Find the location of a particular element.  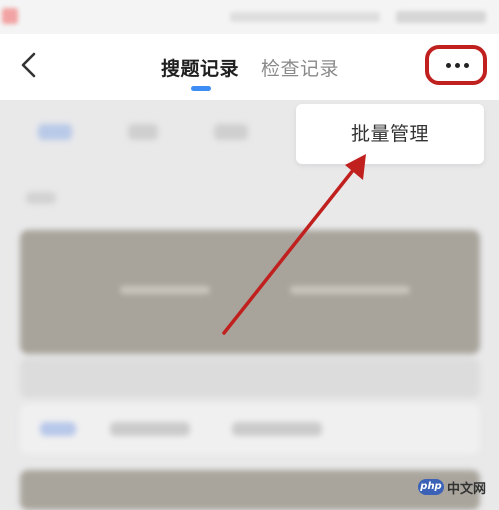

status-bar is located at coordinates (249, 17).